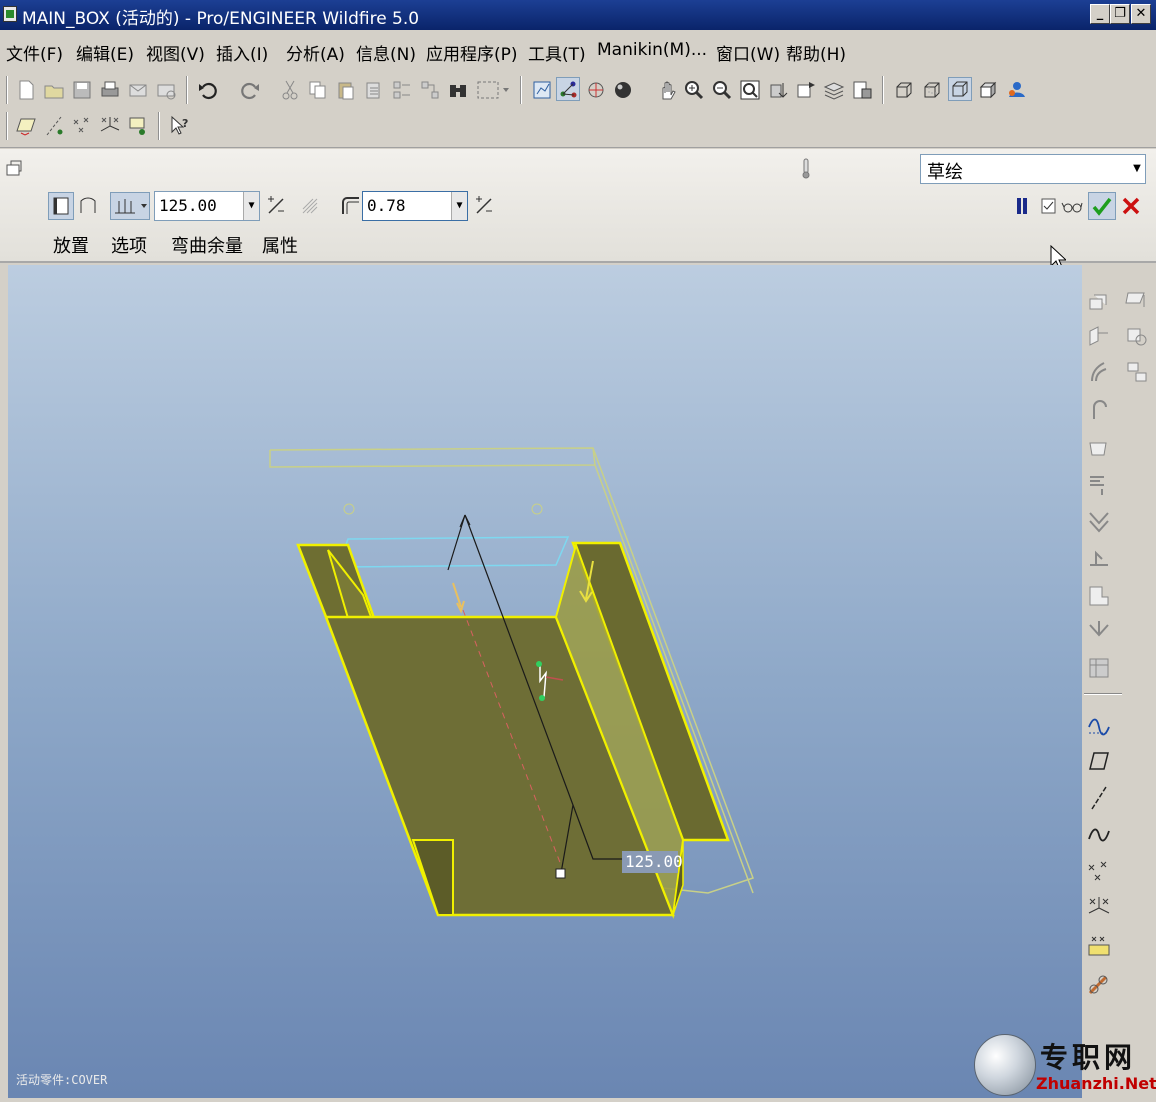 This screenshot has width=1156, height=1102. Describe the element at coordinates (568, 89) in the screenshot. I see `spin-center-icon` at that location.